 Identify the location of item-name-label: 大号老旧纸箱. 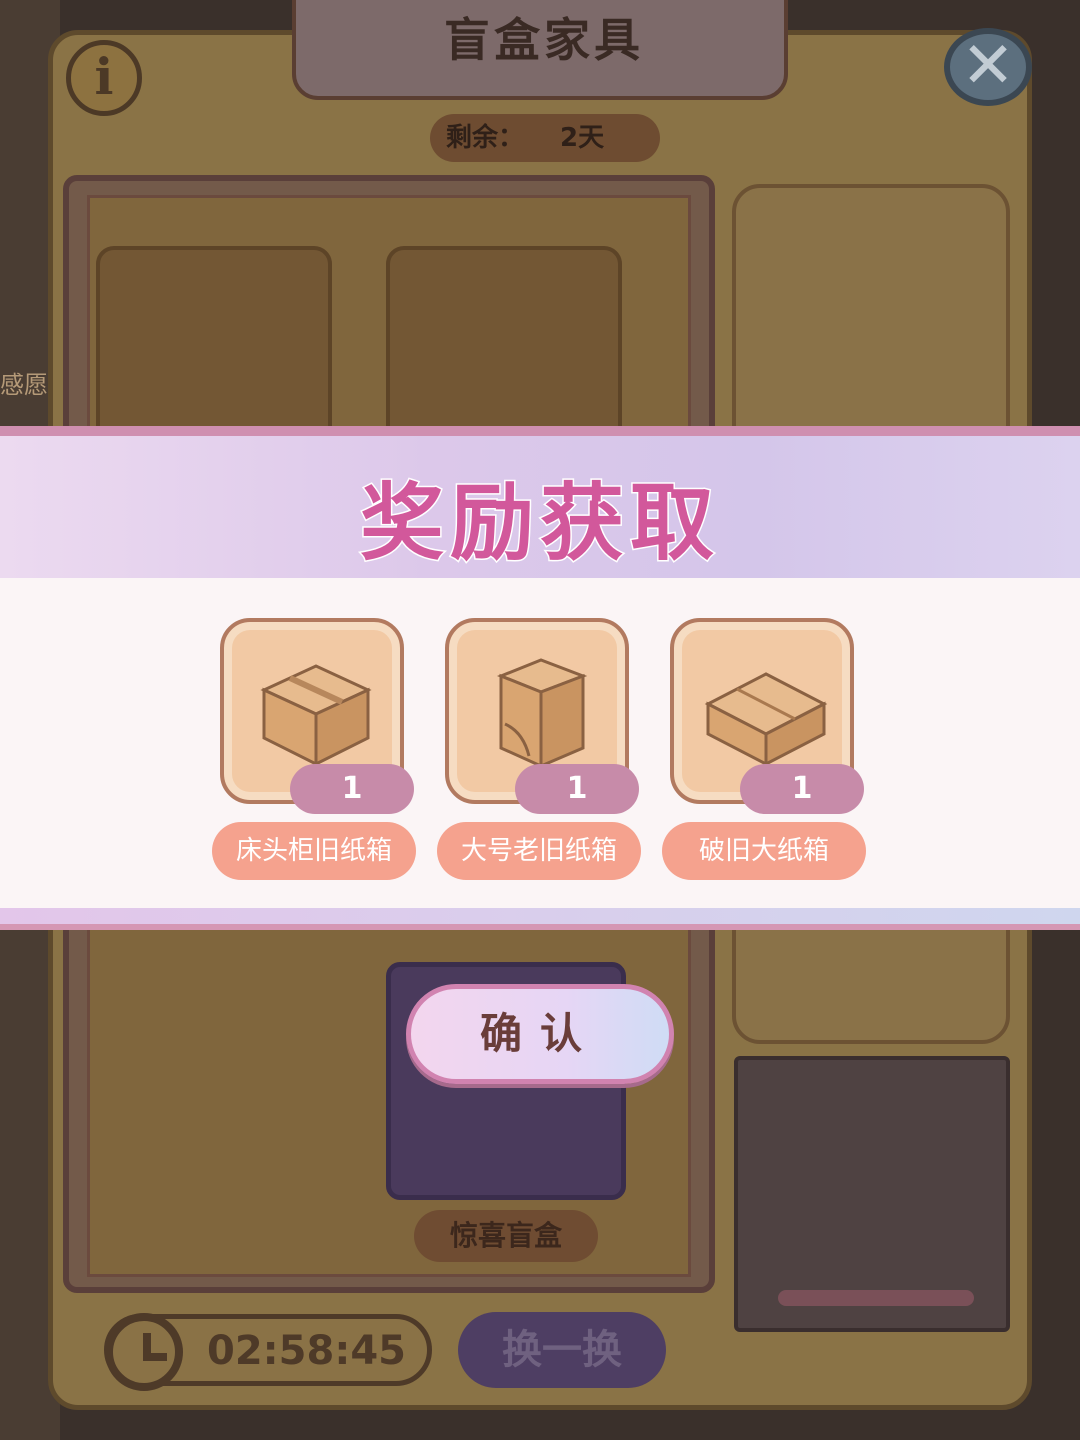
(539, 851).